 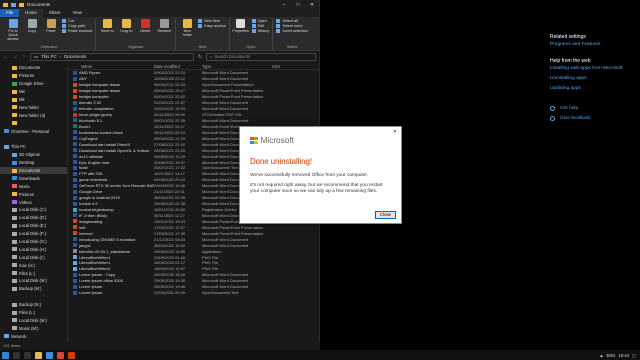 I want to click on programs-features-link: Programs and Features, so click(x=595, y=45).